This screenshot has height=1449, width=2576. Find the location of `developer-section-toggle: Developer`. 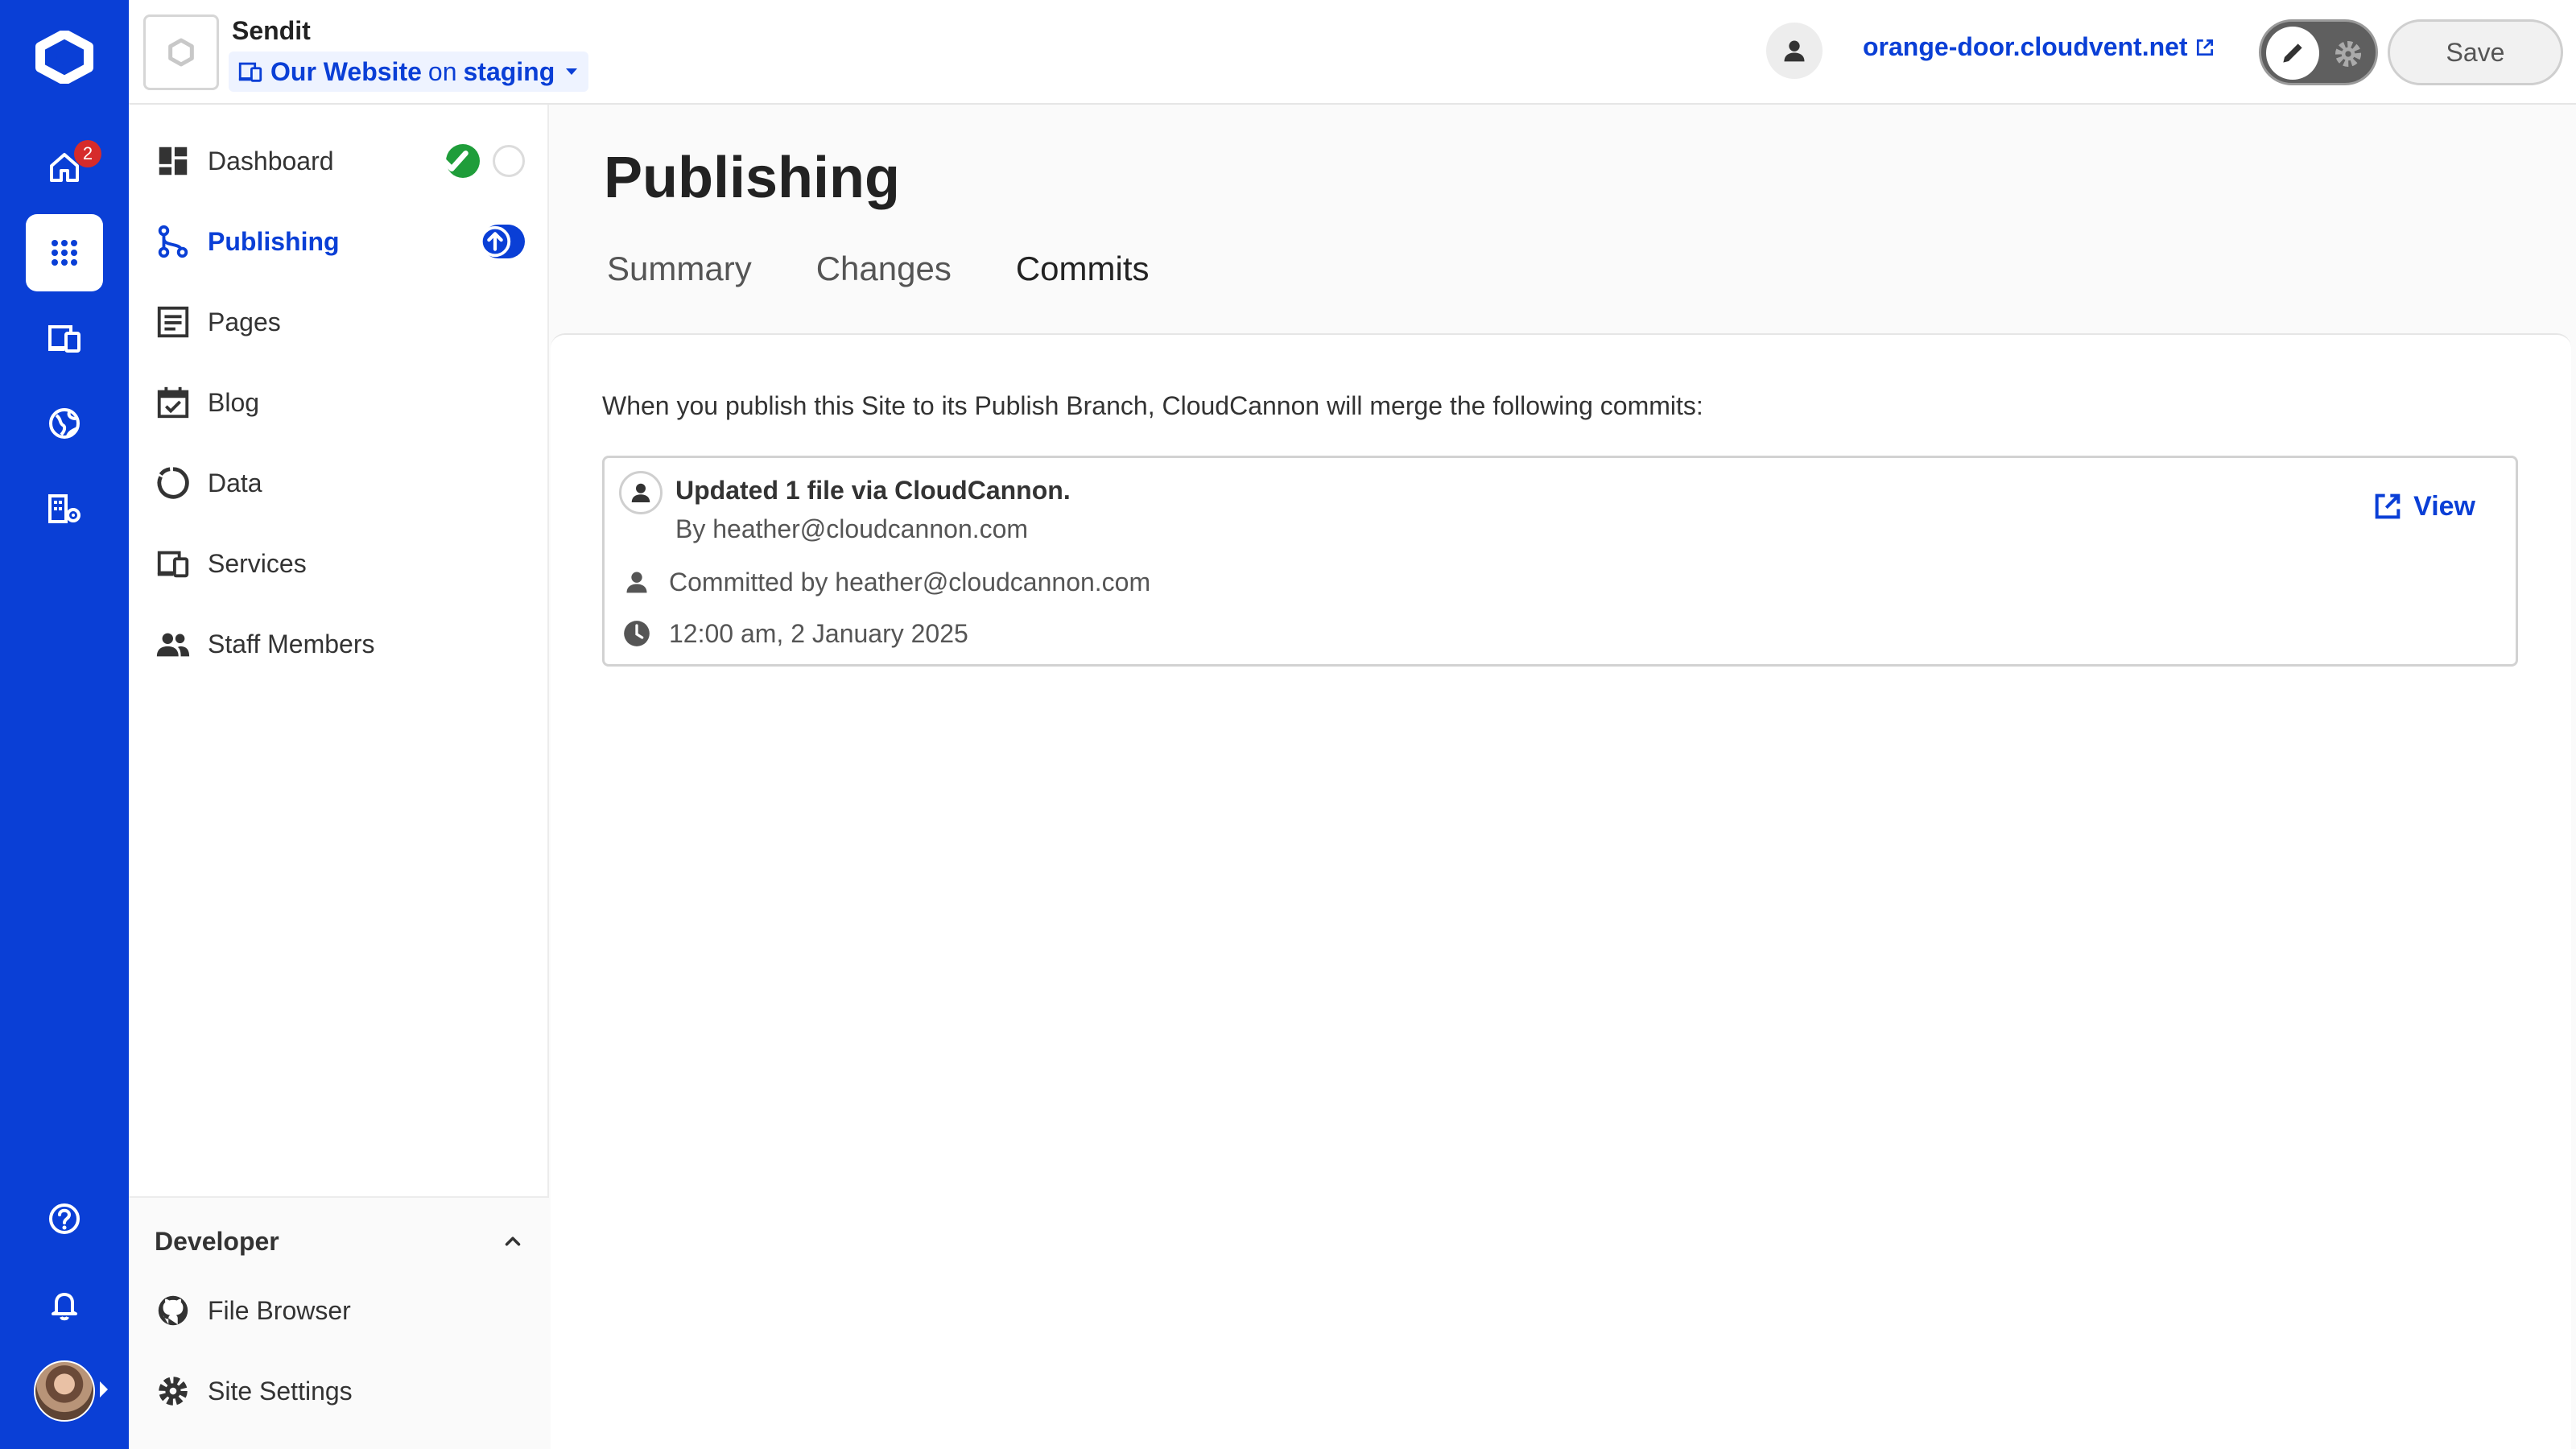

developer-section-toggle: Developer is located at coordinates (340, 1241).